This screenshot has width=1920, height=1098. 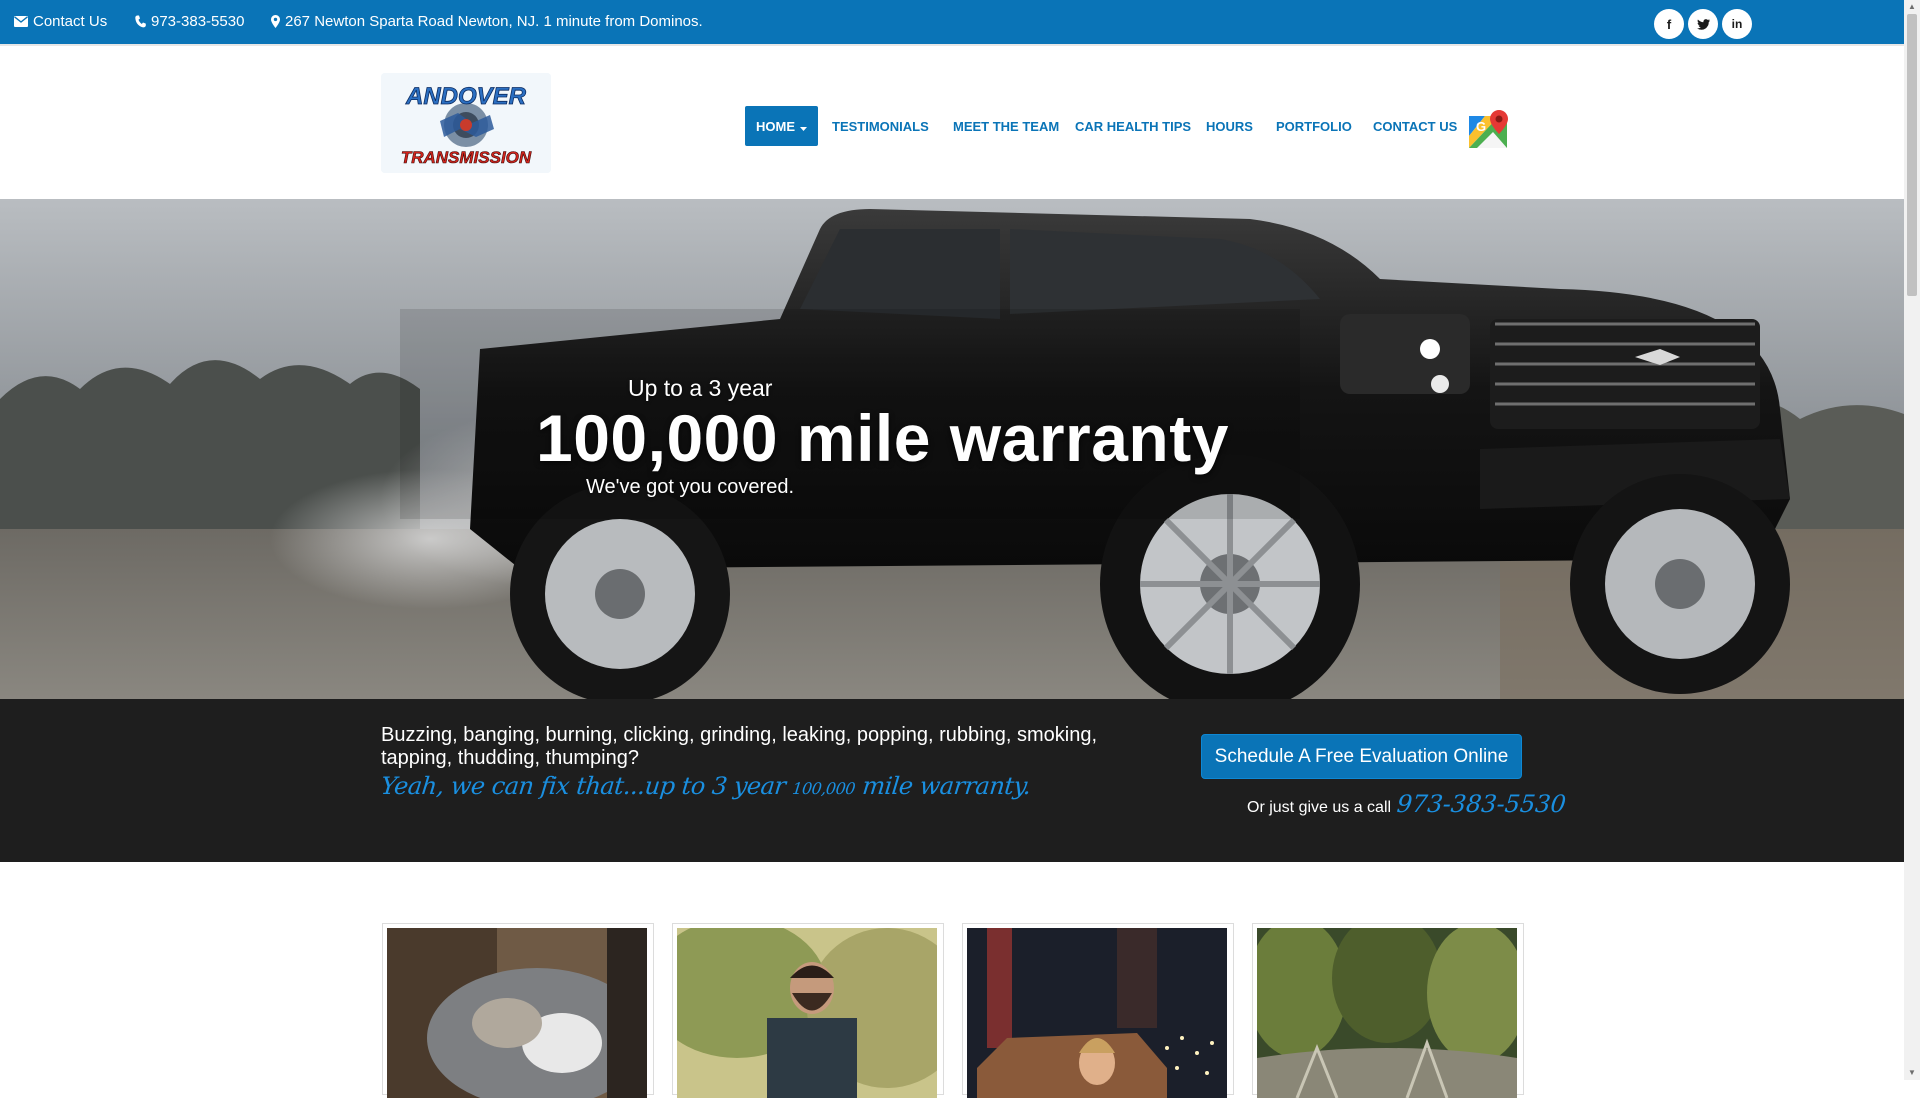 What do you see at coordinates (1361, 756) in the screenshot?
I see `schedule-evaluation-button: Schedule A Free Evaluation Online` at bounding box center [1361, 756].